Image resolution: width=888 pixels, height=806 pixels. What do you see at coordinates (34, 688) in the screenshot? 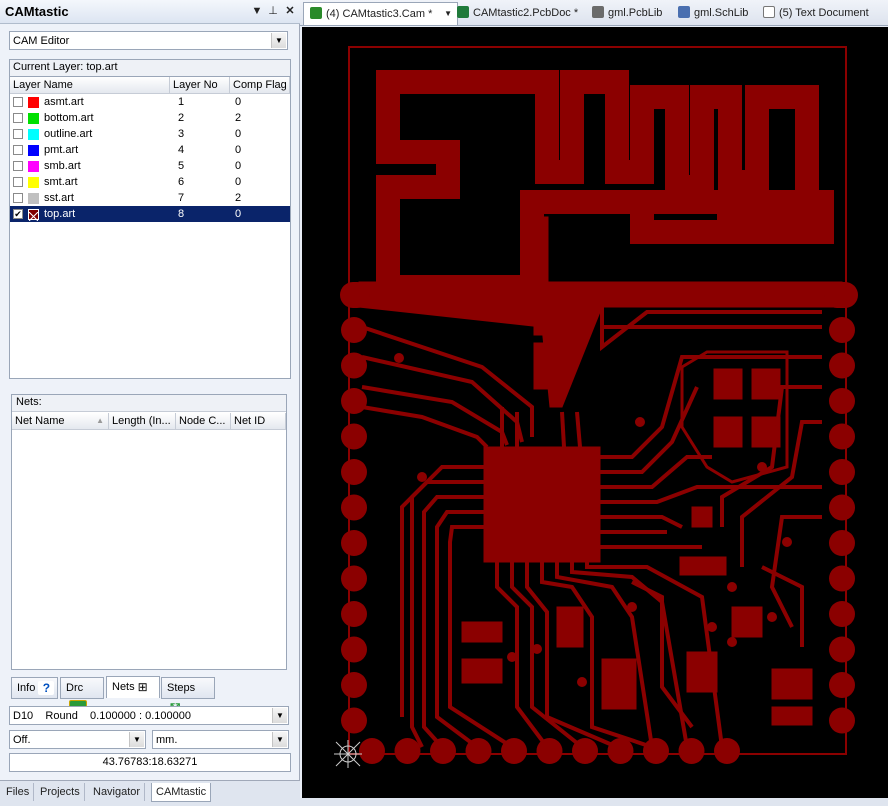
I see `tab-info: Info?` at bounding box center [34, 688].